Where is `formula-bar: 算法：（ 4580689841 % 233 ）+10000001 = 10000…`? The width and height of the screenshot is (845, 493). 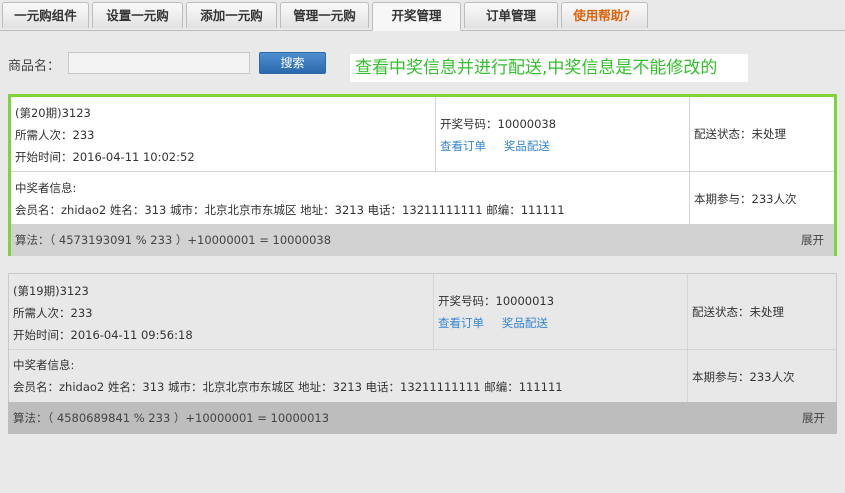 formula-bar: 算法：（ 4580689841 % 233 ）+10000001 = 10000… is located at coordinates (422, 418).